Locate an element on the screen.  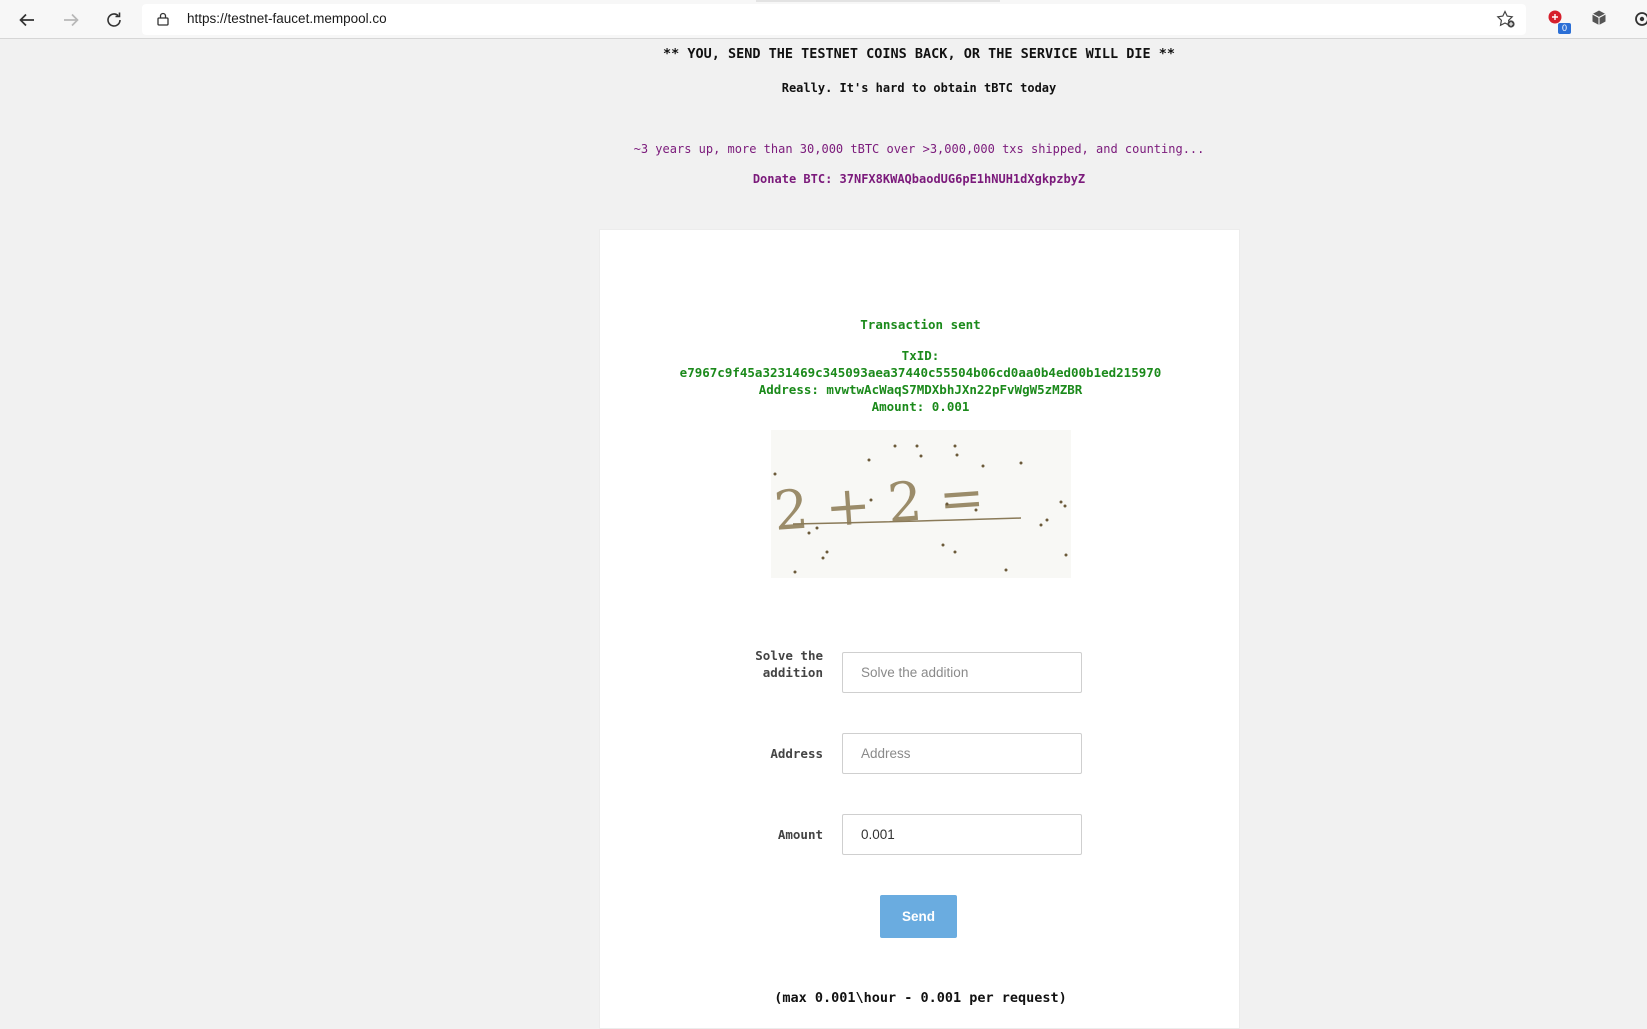
transaction-status: Transaction sent is located at coordinates (920, 324).